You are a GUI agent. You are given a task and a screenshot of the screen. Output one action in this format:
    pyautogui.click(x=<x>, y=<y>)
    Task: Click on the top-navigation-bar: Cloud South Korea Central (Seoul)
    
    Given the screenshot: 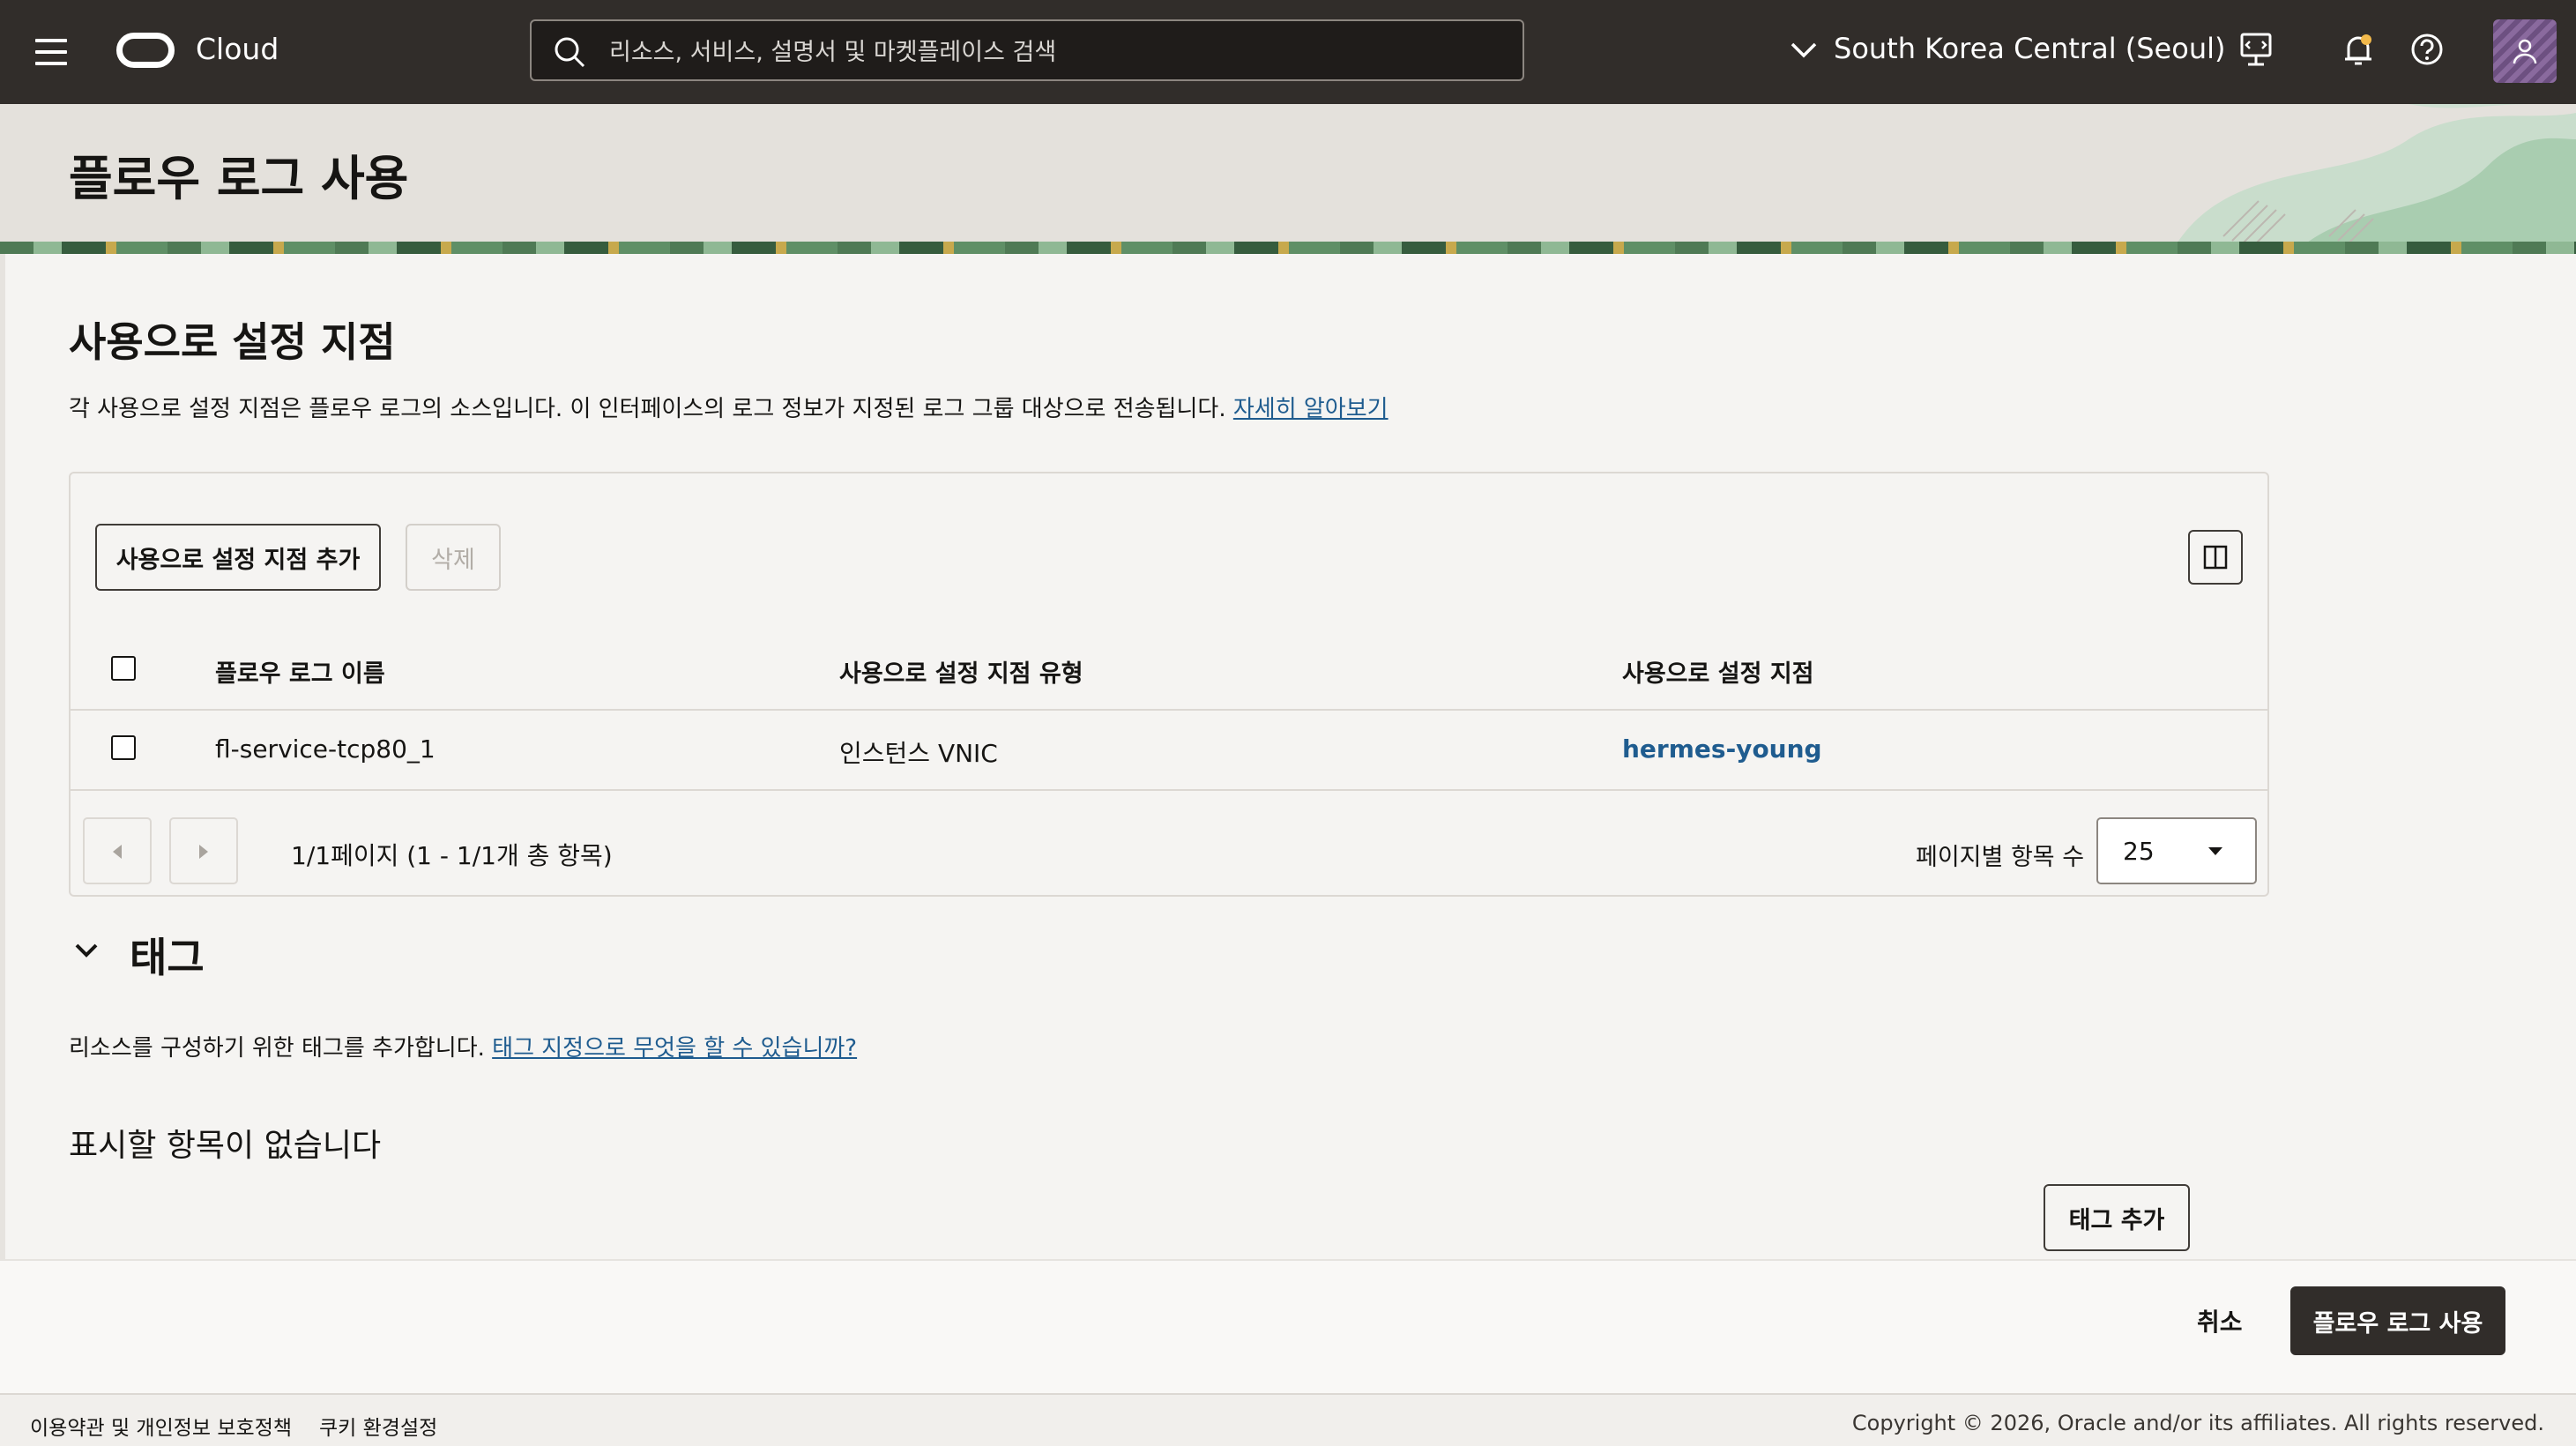 What is the action you would take?
    pyautogui.click(x=1288, y=52)
    